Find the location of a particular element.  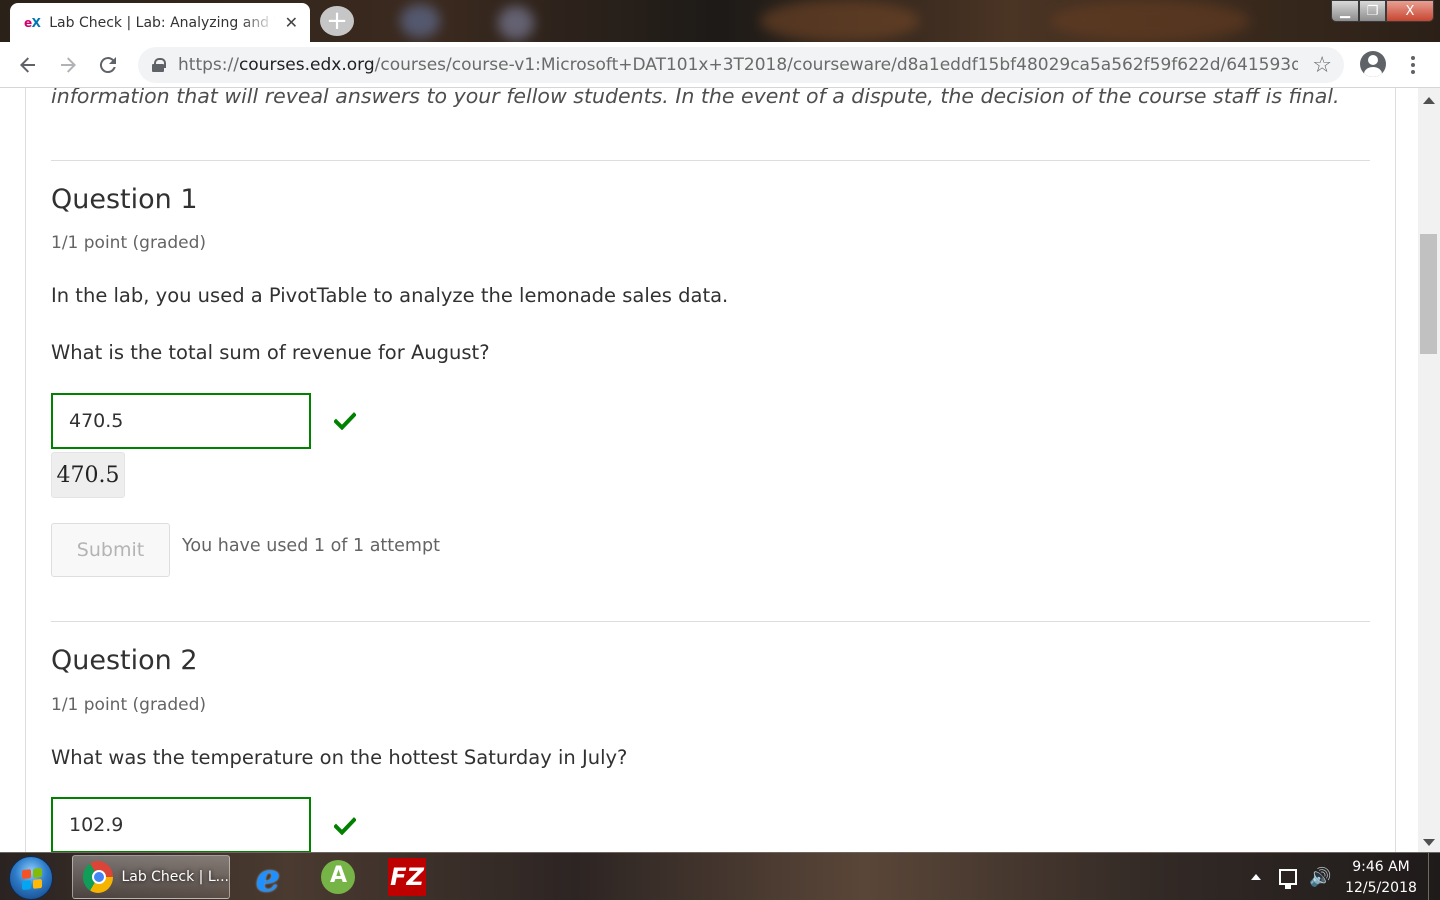

question-2-points: 1/1 point (graded) is located at coordinates (129, 705).